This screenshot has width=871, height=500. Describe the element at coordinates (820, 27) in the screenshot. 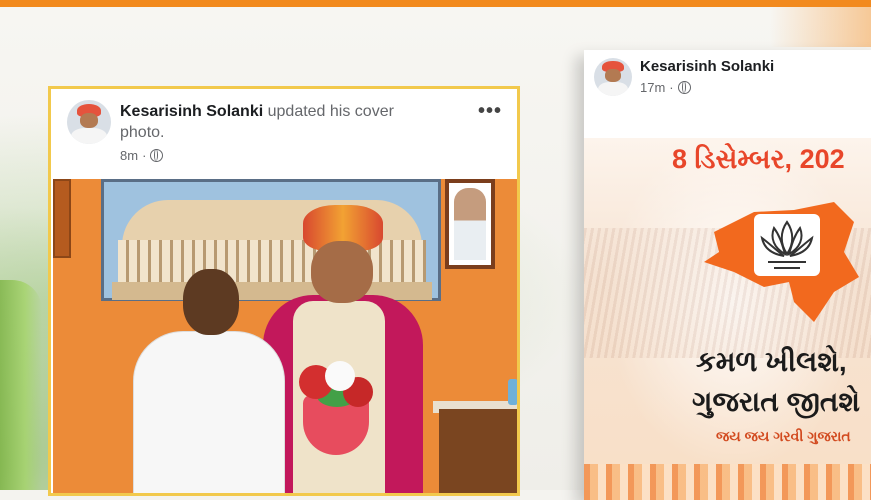

I see `background-orange-glow` at that location.